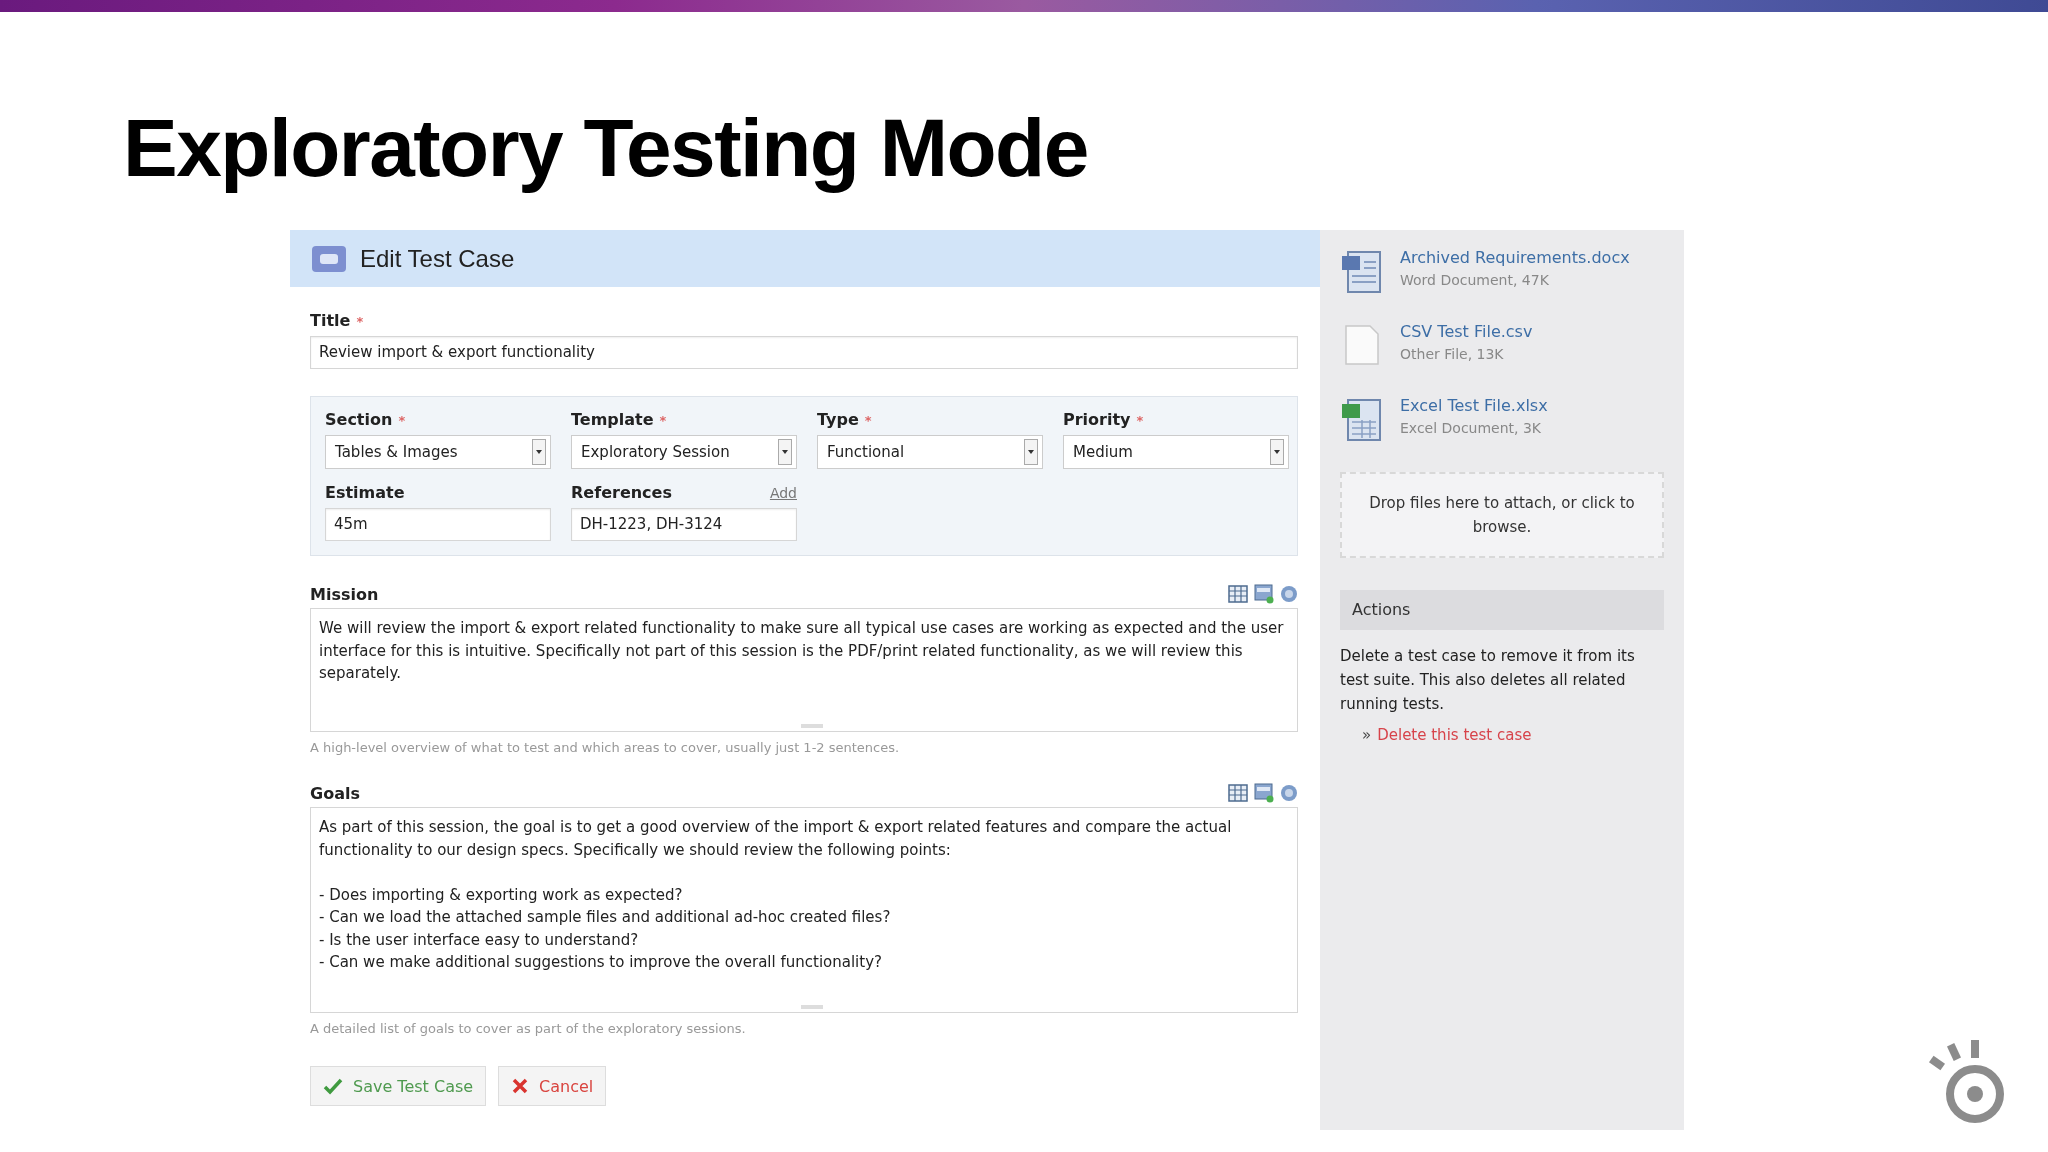 This screenshot has height=1152, width=2048. What do you see at coordinates (1362, 419) in the screenshot?
I see `spreadsheet-icon` at bounding box center [1362, 419].